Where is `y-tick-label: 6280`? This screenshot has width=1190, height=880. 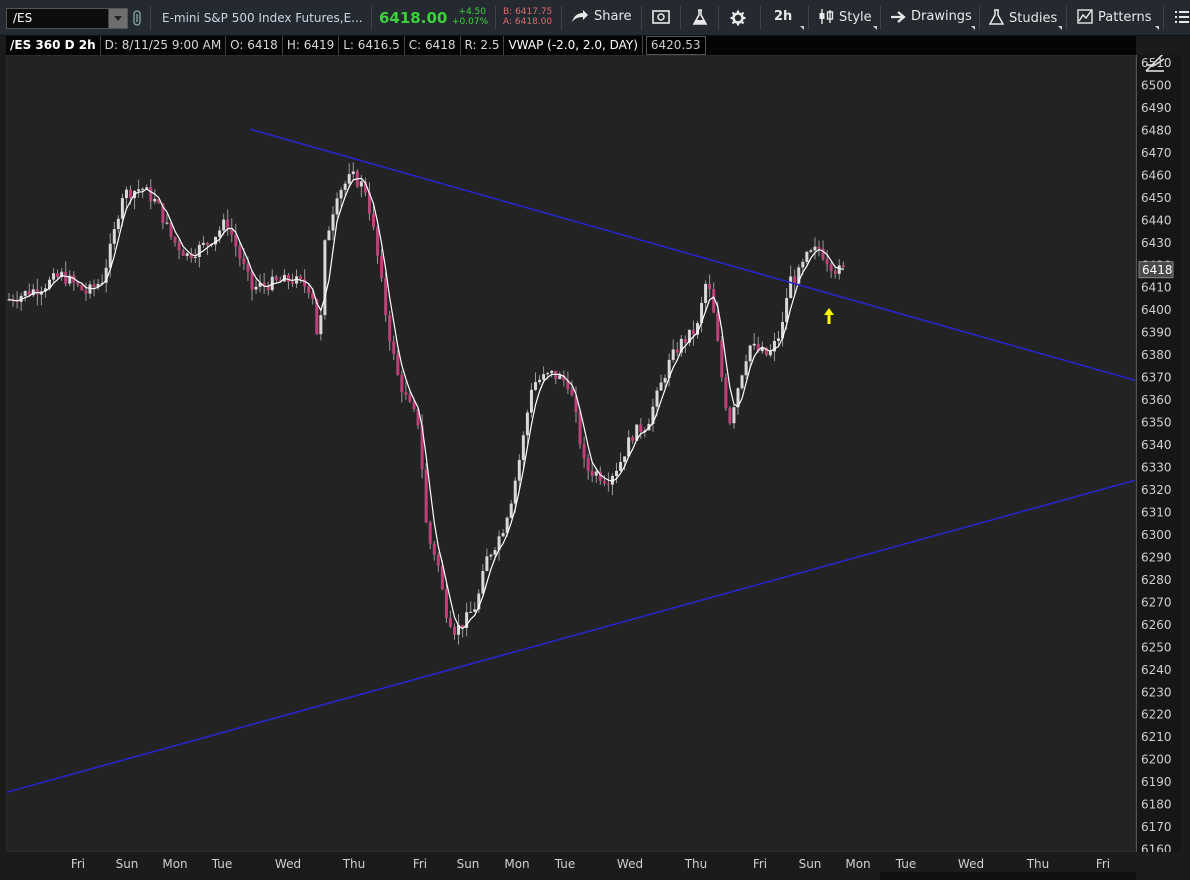 y-tick-label: 6280 is located at coordinates (1156, 580).